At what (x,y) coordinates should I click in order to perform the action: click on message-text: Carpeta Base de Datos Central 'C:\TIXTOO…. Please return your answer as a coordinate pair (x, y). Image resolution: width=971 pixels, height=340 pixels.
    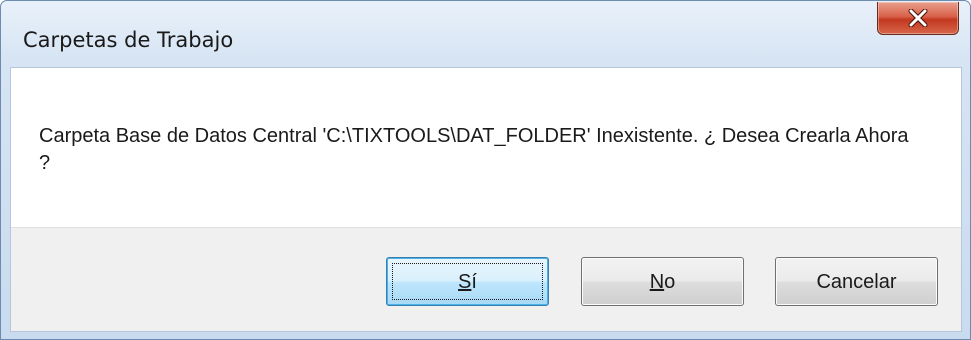
    Looking at the image, I should click on (474, 149).